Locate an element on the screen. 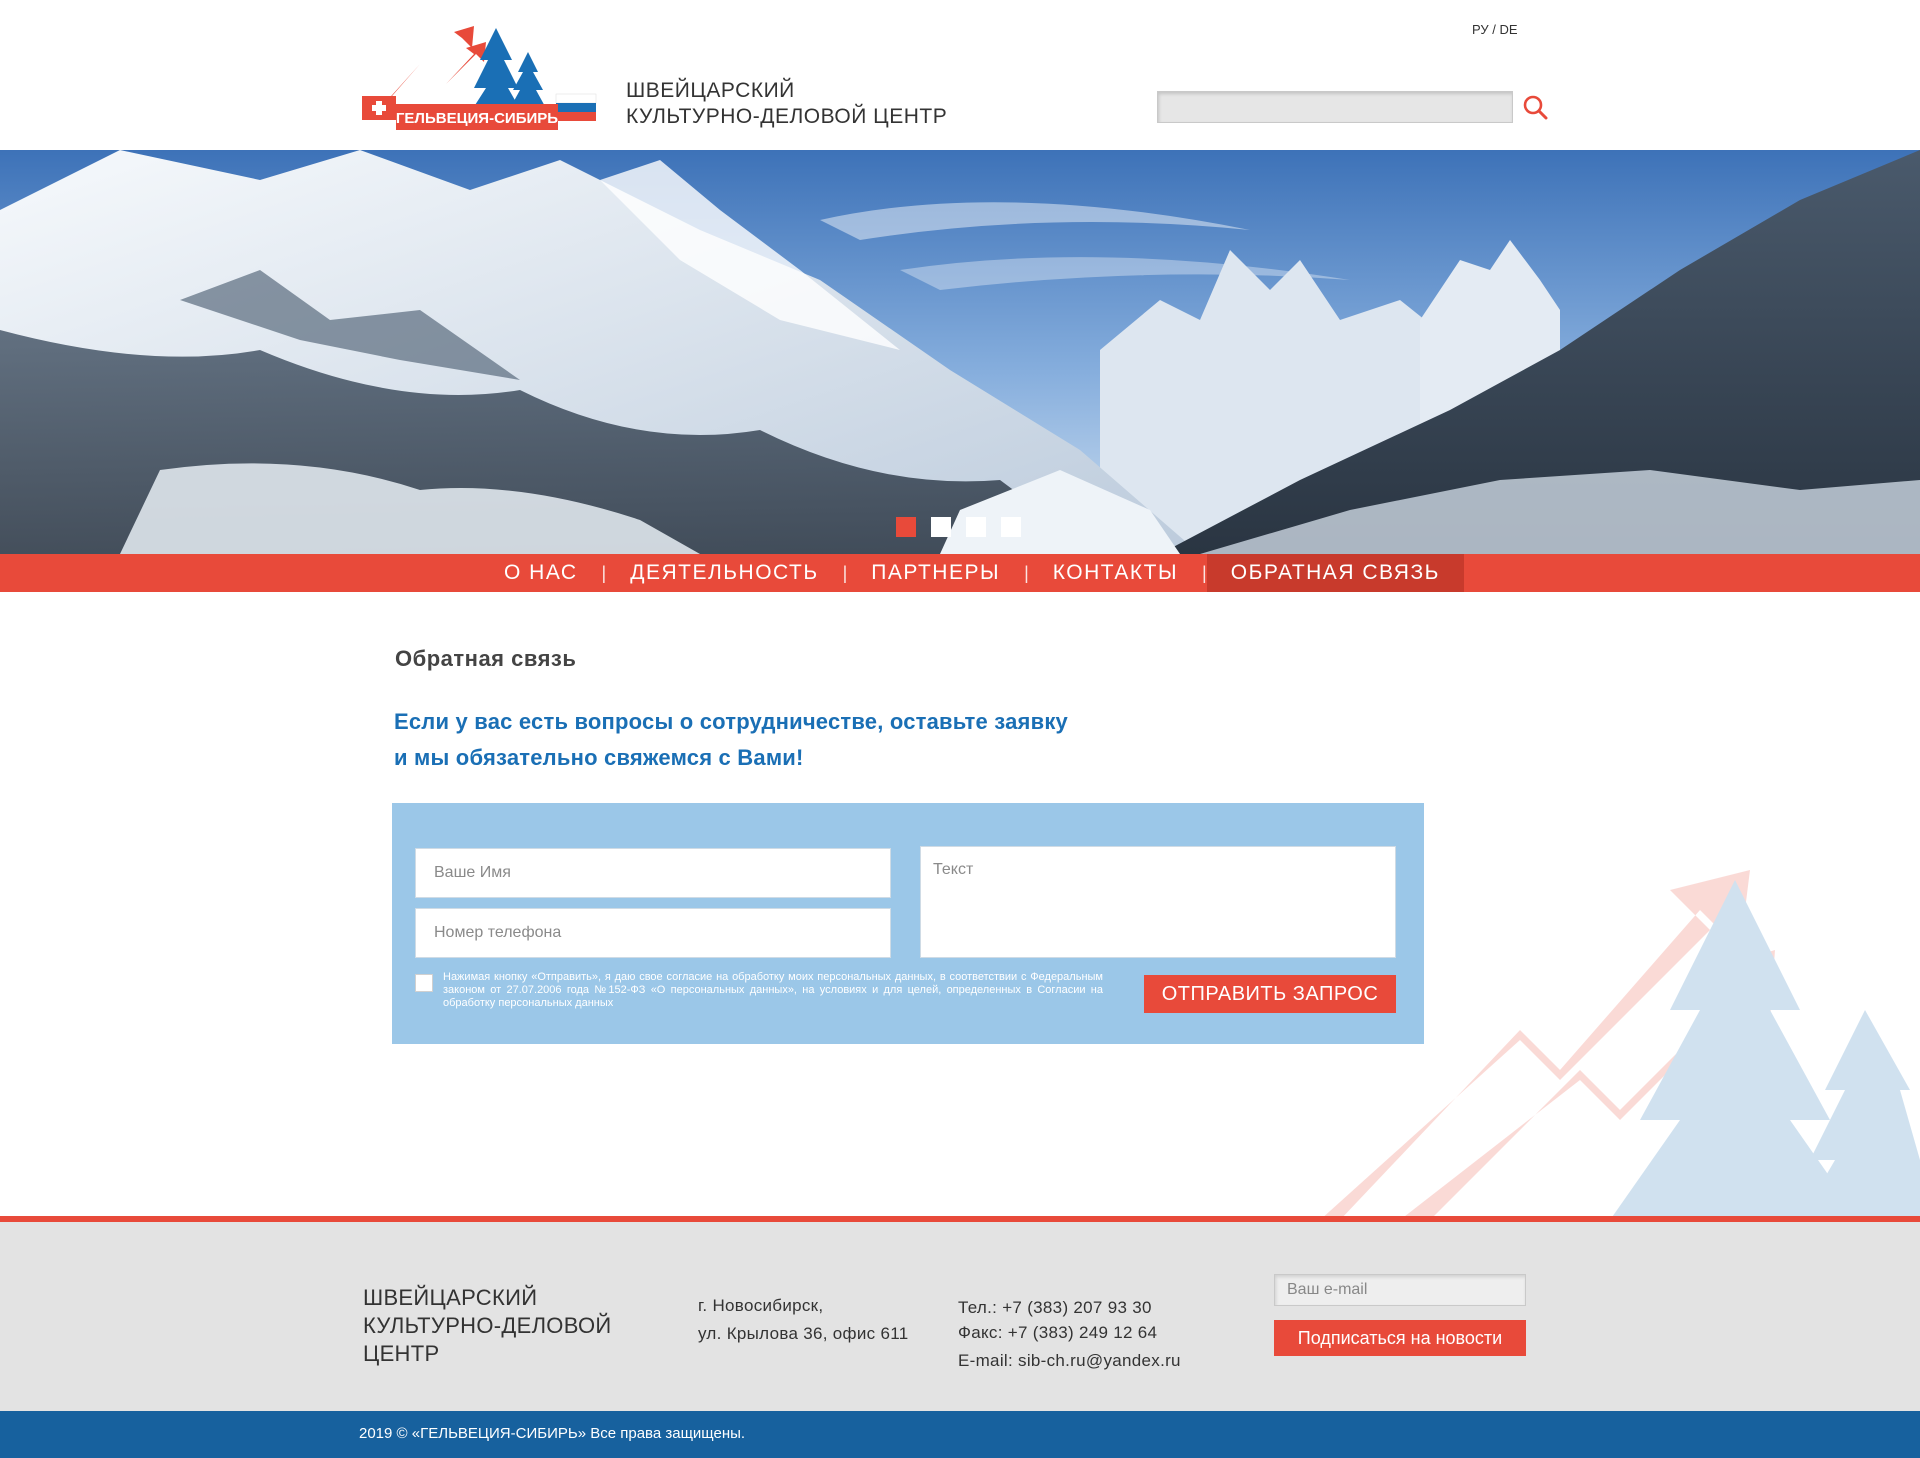 The image size is (1920, 1458). footer-org-name: ШВЕЙЦАРСКИЙ КУЛЬТУРНО-ДЕЛОВОЙ ЦЕНТР is located at coordinates (487, 1326).